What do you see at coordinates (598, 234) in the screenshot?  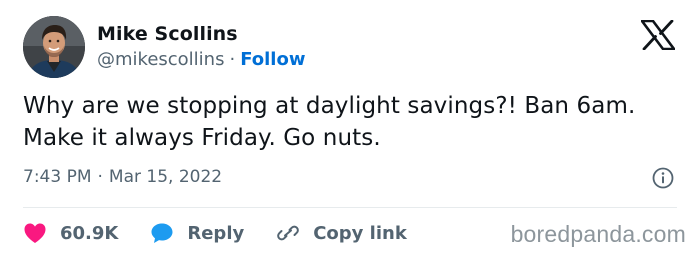 I see `watermark: boredpanda.com` at bounding box center [598, 234].